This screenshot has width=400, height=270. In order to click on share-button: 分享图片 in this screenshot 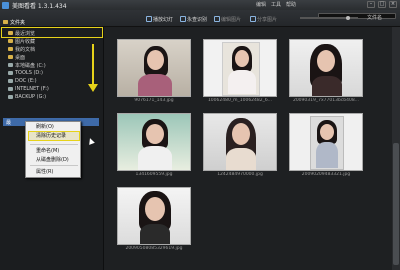, I will do `click(263, 19)`.